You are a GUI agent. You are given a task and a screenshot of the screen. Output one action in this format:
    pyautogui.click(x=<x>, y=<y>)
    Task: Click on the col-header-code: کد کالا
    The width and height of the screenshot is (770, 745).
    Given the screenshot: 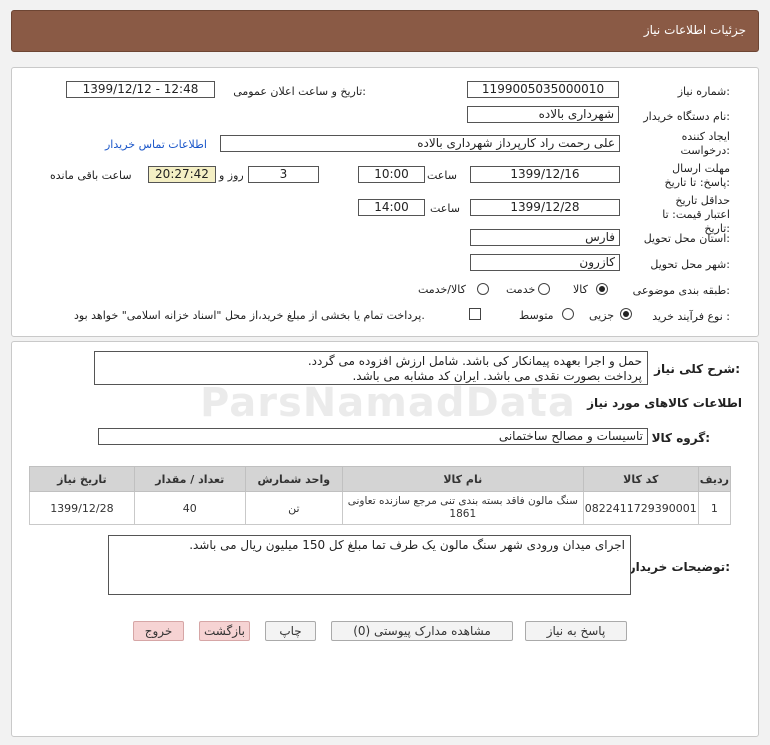 What is the action you would take?
    pyautogui.click(x=640, y=479)
    